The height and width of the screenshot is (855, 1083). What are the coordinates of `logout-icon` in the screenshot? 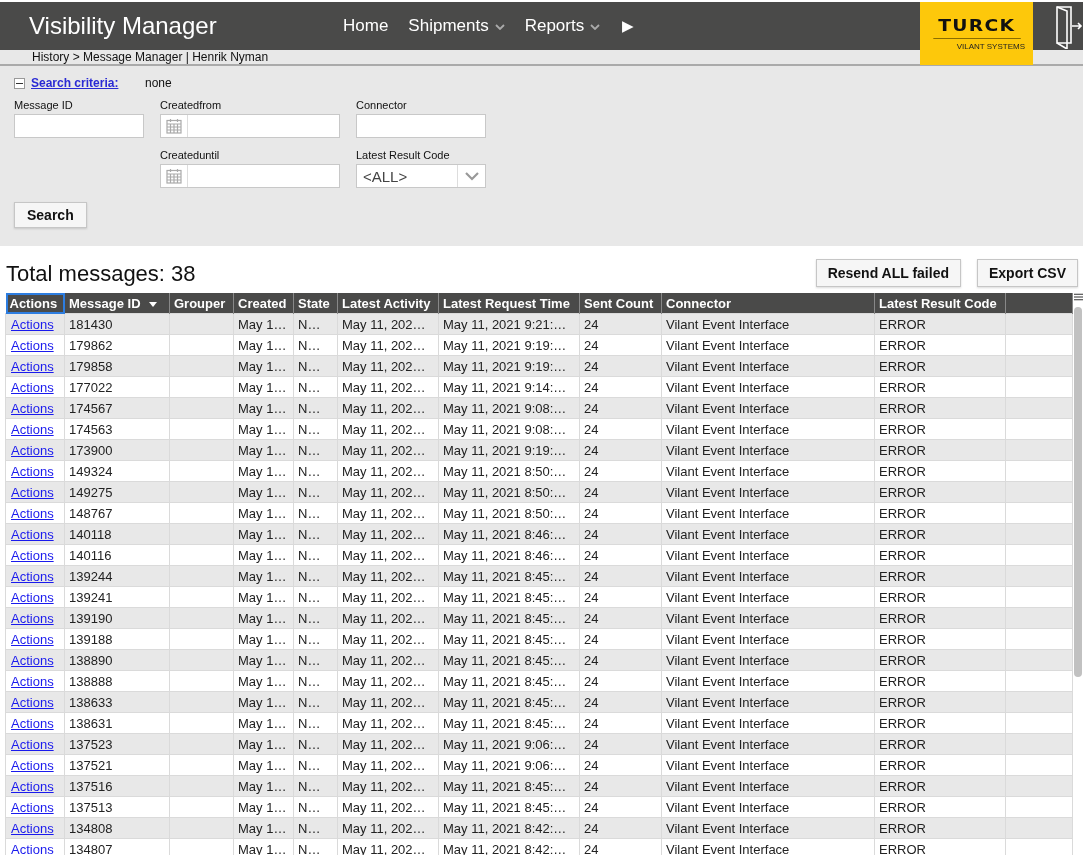 It's located at (1069, 27).